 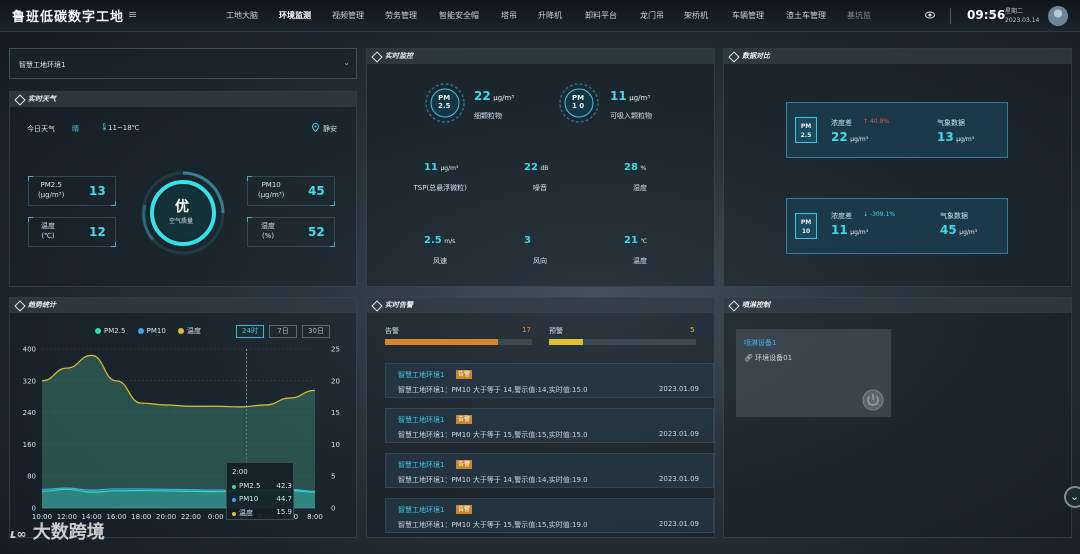 What do you see at coordinates (183, 63) in the screenshot?
I see `site-select: 智慧工地环境1 ⌄` at bounding box center [183, 63].